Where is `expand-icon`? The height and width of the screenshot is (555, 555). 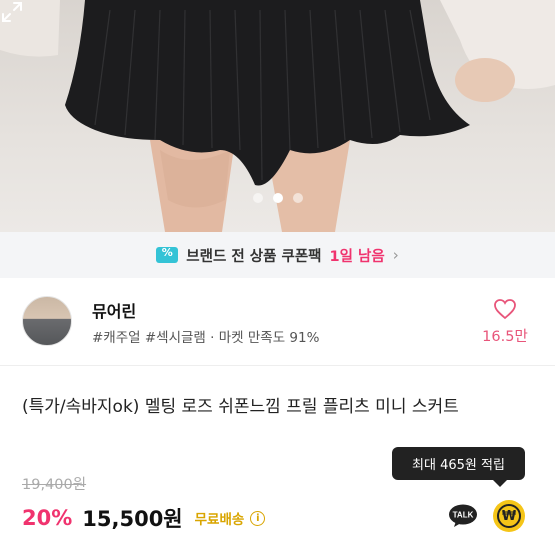
expand-icon is located at coordinates (12, 12).